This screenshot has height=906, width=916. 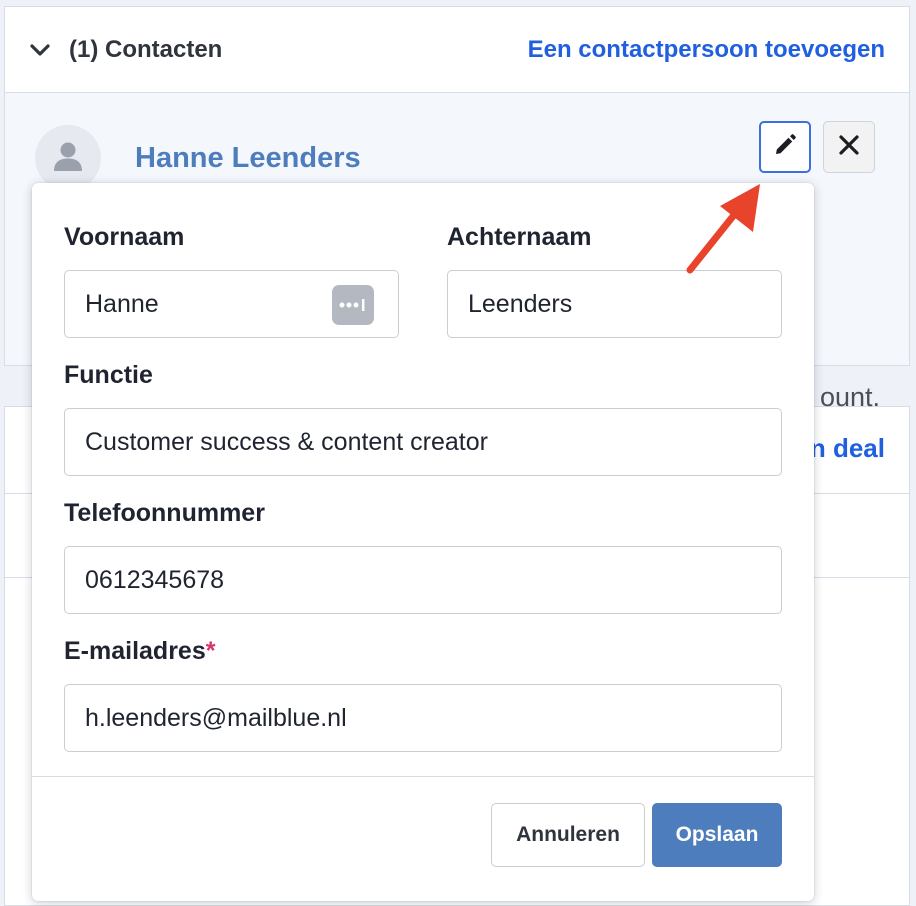 I want to click on avatar, so click(x=68, y=158).